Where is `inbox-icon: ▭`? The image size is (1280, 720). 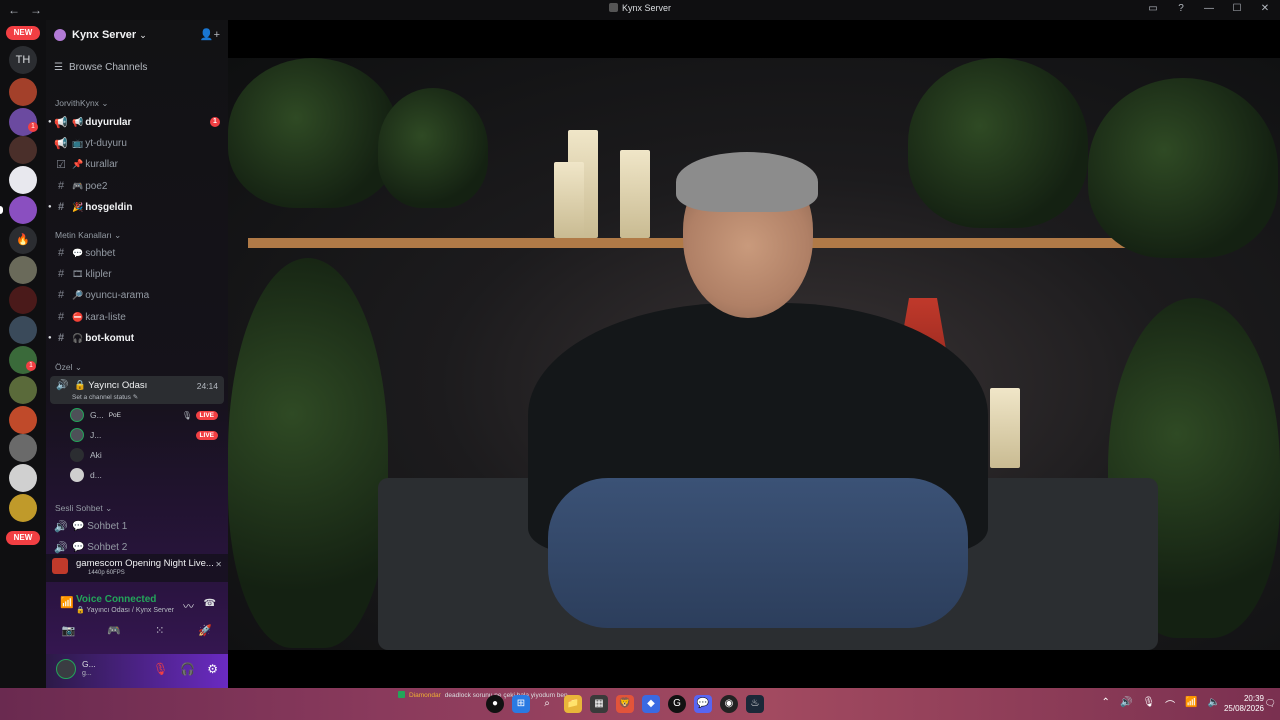 inbox-icon: ▭ is located at coordinates (1153, 8).